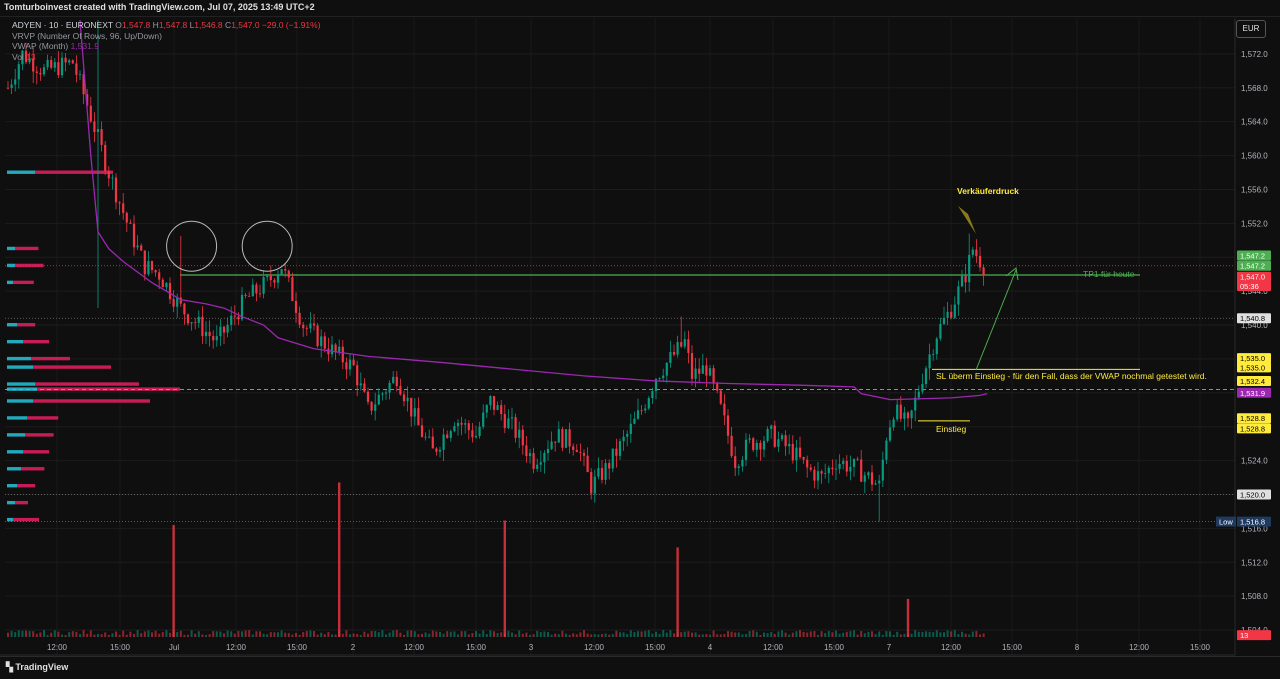 Image resolution: width=1280 pixels, height=679 pixels. Describe the element at coordinates (1254, 54) in the screenshot. I see `y-tick-label: 1,572.0` at that location.